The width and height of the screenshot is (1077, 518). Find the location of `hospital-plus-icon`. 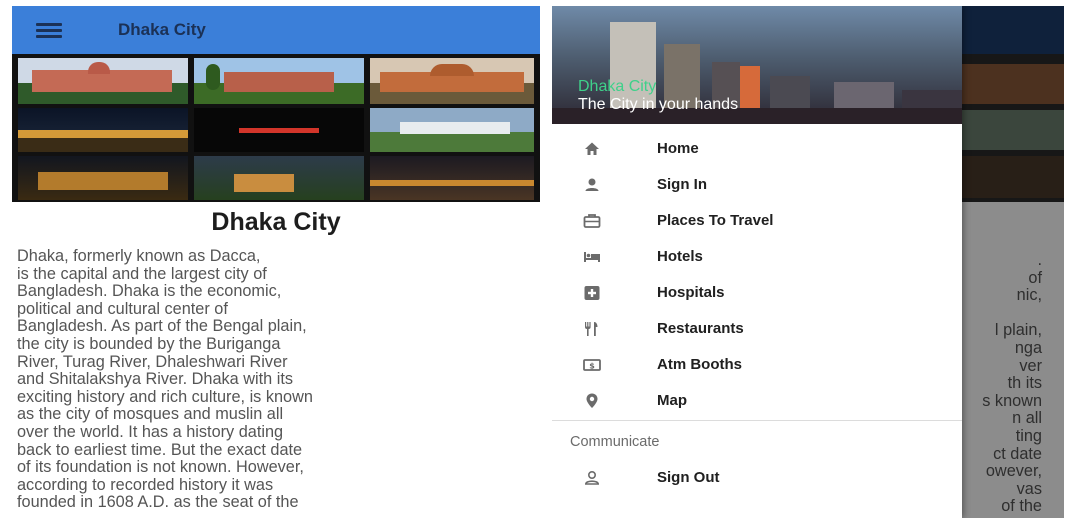

hospital-plus-icon is located at coordinates (592, 293).